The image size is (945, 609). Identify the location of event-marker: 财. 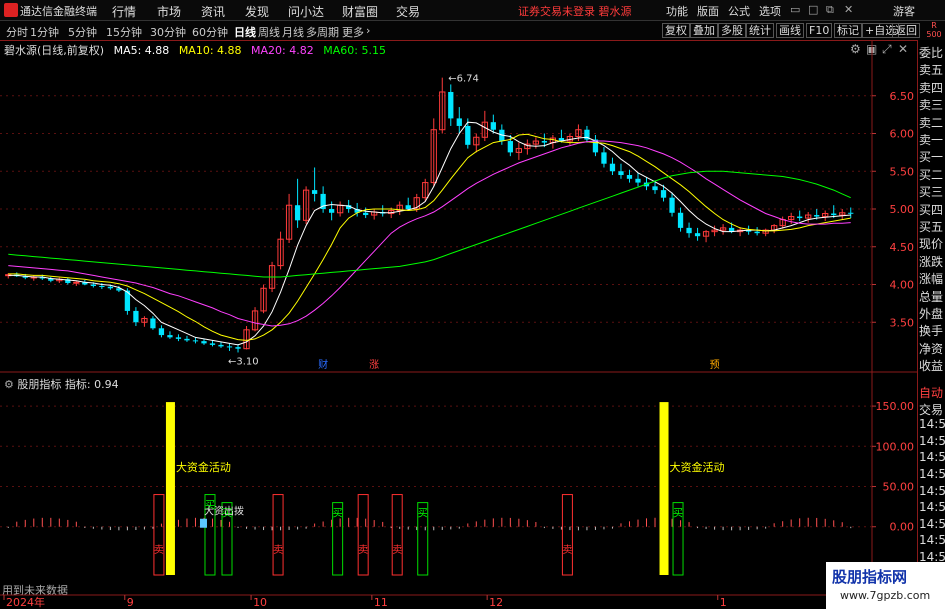
(323, 364).